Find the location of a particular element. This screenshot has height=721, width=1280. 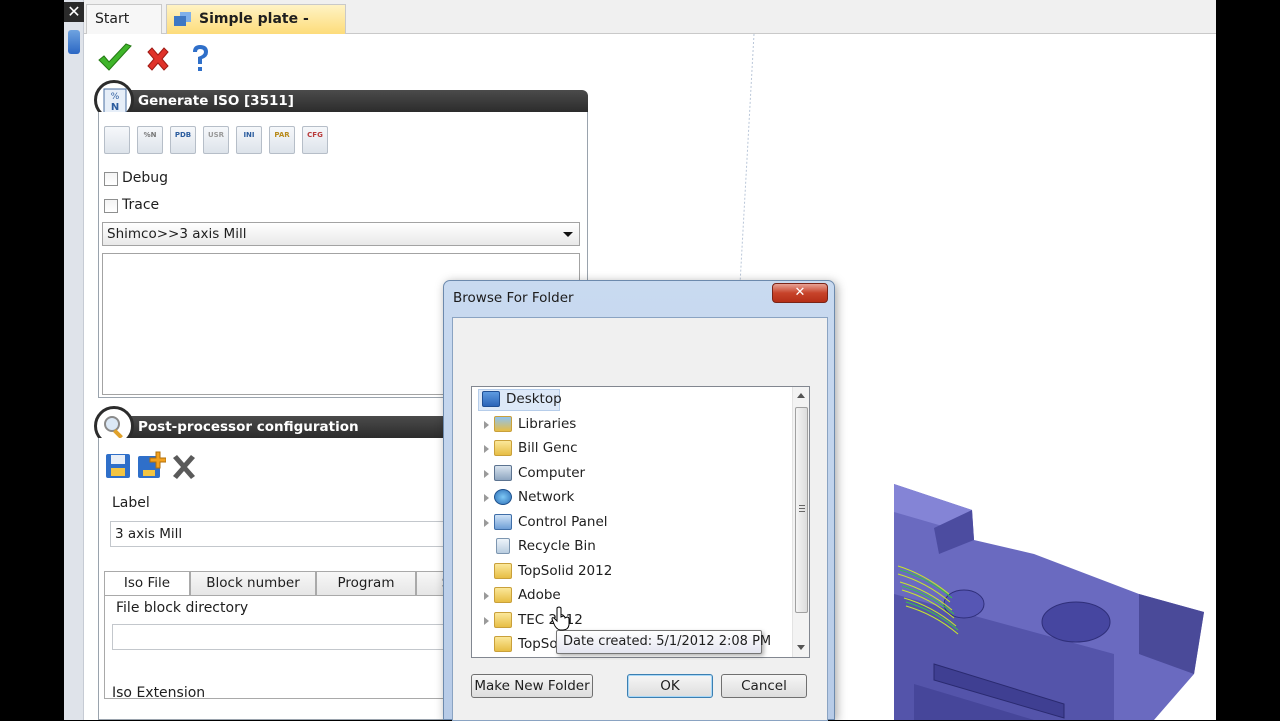

ok-button: OK is located at coordinates (670, 686).